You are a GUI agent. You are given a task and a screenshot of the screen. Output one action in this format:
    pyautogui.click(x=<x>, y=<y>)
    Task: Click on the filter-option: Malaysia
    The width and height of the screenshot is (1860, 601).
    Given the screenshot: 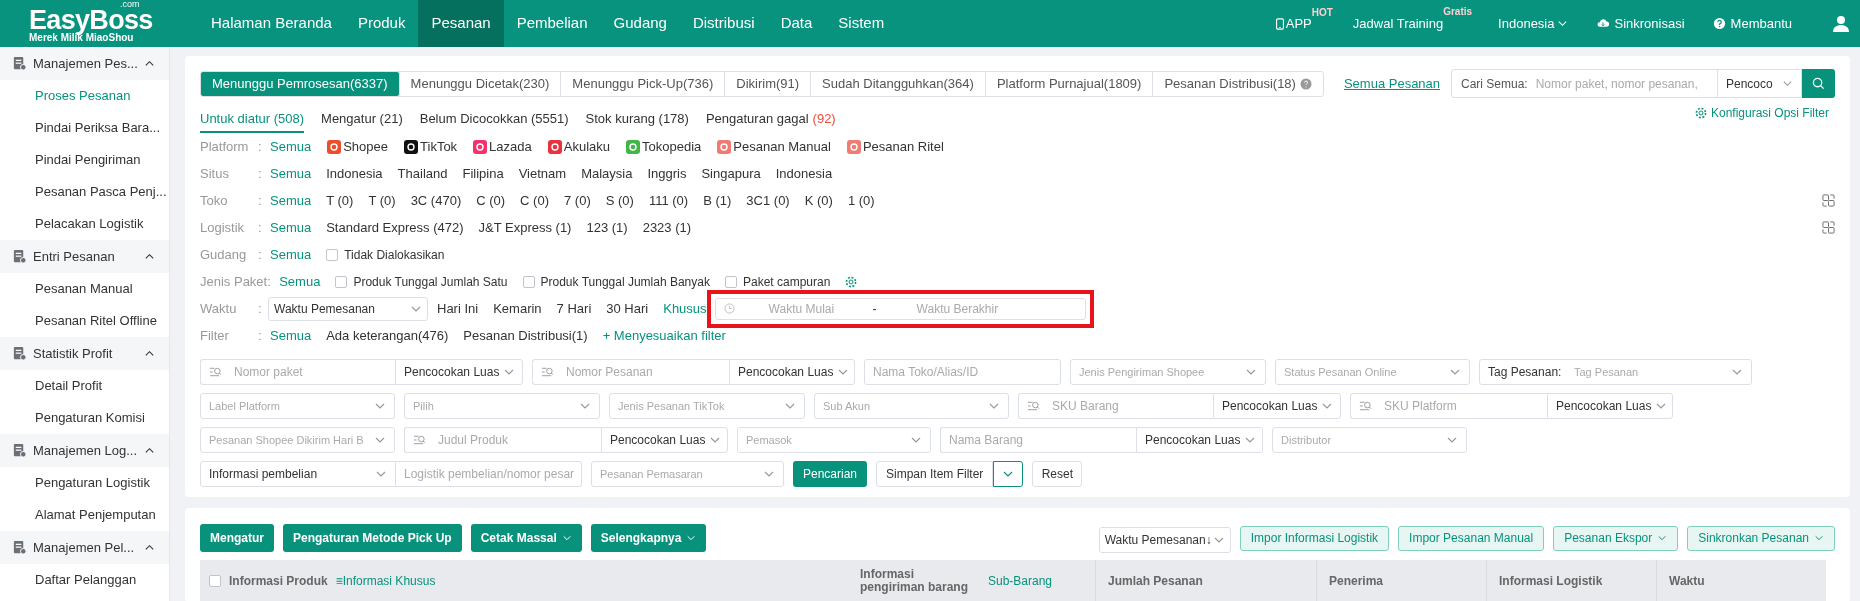 What is the action you would take?
    pyautogui.click(x=607, y=173)
    